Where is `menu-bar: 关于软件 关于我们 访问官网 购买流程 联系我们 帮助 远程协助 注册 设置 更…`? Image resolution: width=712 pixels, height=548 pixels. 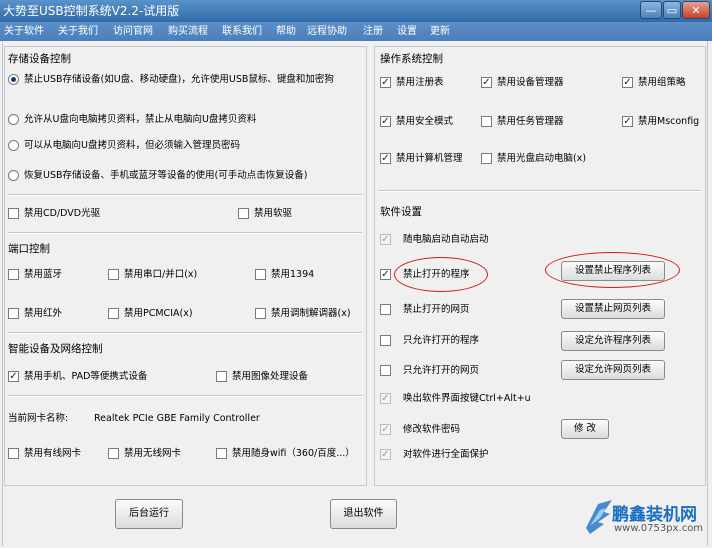 menu-bar: 关于软件 关于我们 访问官网 购买流程 联系我们 帮助 远程协助 注册 设置 更… is located at coordinates (356, 31).